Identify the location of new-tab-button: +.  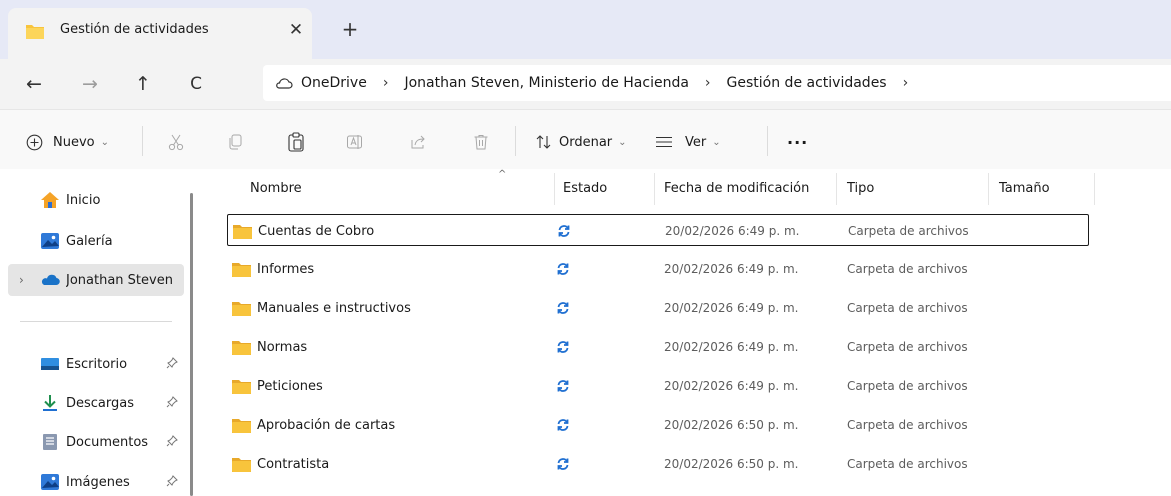
(350, 29).